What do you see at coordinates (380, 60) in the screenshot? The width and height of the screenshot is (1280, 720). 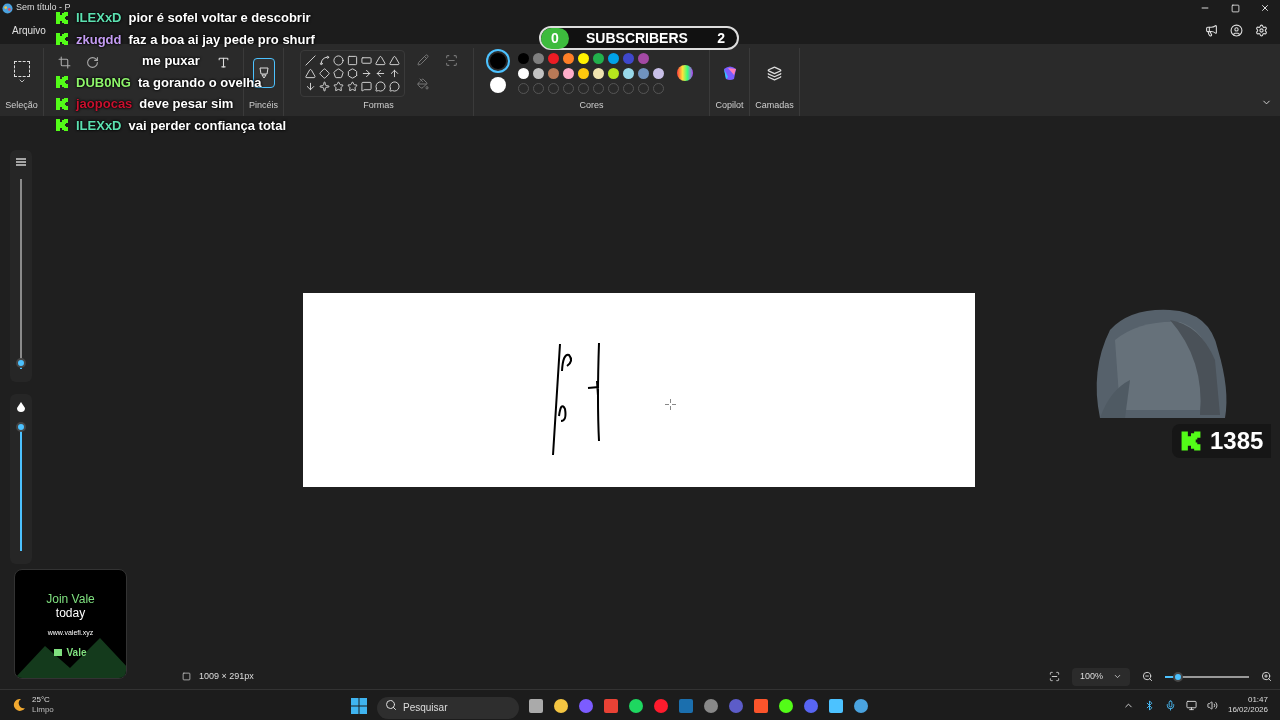 I see `polygon-icon` at bounding box center [380, 60].